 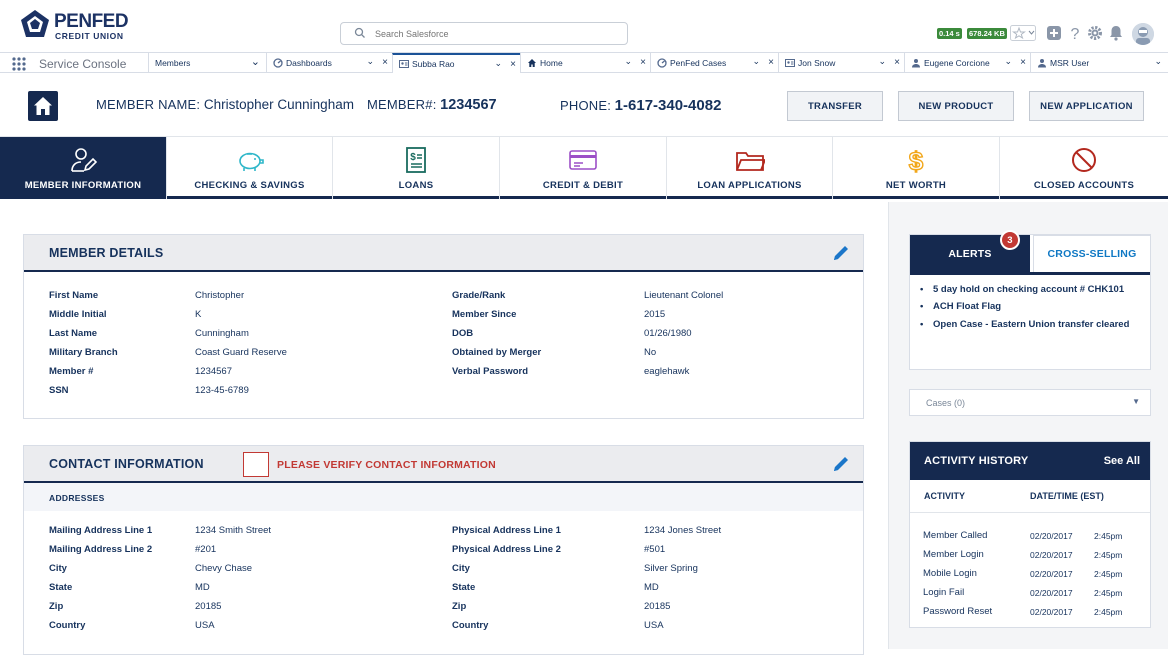 What do you see at coordinates (950, 573) in the screenshot?
I see `activity-name: Mobile Login` at bounding box center [950, 573].